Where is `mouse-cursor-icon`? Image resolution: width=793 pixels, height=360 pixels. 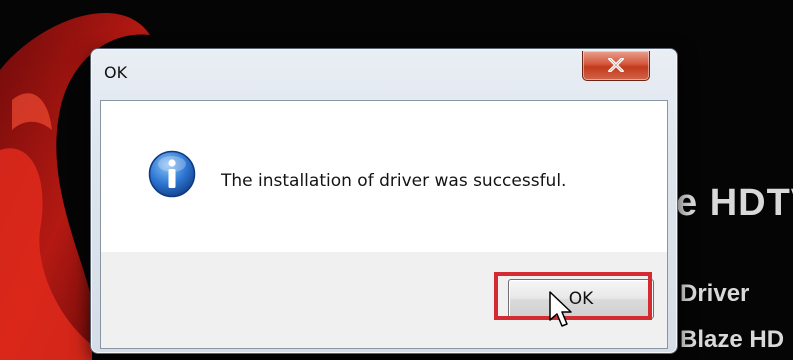 mouse-cursor-icon is located at coordinates (560, 309).